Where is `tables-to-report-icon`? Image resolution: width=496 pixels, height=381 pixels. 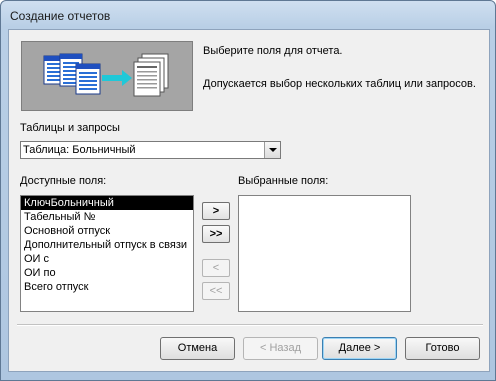 tables-to-report-icon is located at coordinates (106, 75).